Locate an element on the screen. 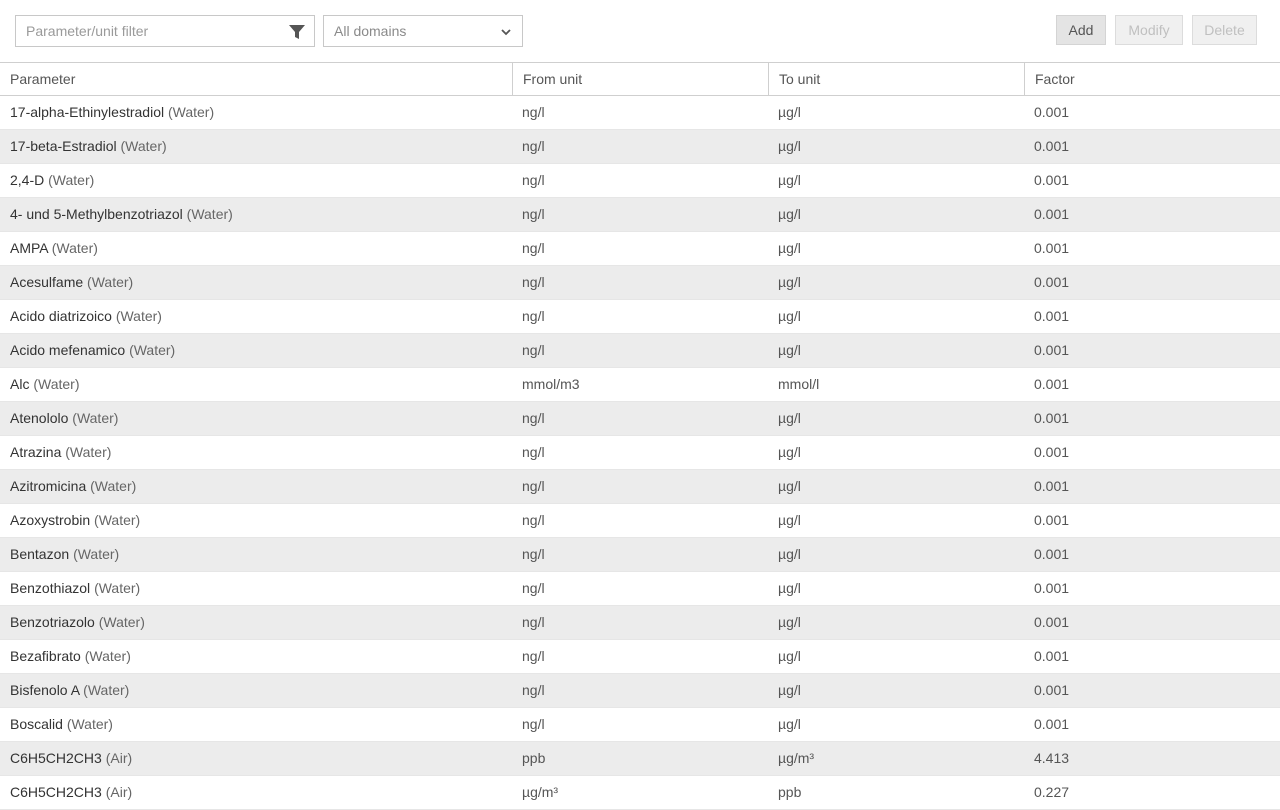  table-row: Benzothiazol (Water) ng/l µg/l 0.001 is located at coordinates (640, 589).